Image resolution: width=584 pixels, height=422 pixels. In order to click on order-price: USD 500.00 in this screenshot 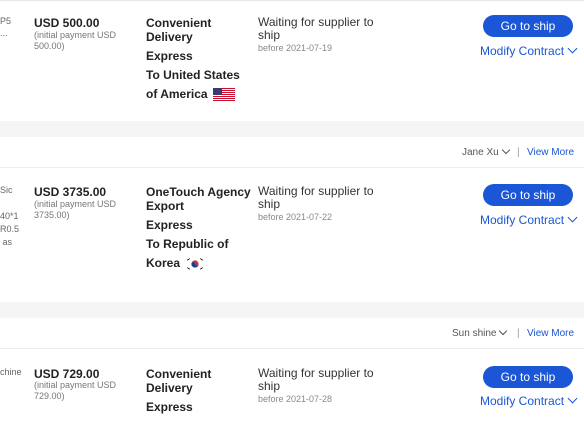, I will do `click(67, 23)`.